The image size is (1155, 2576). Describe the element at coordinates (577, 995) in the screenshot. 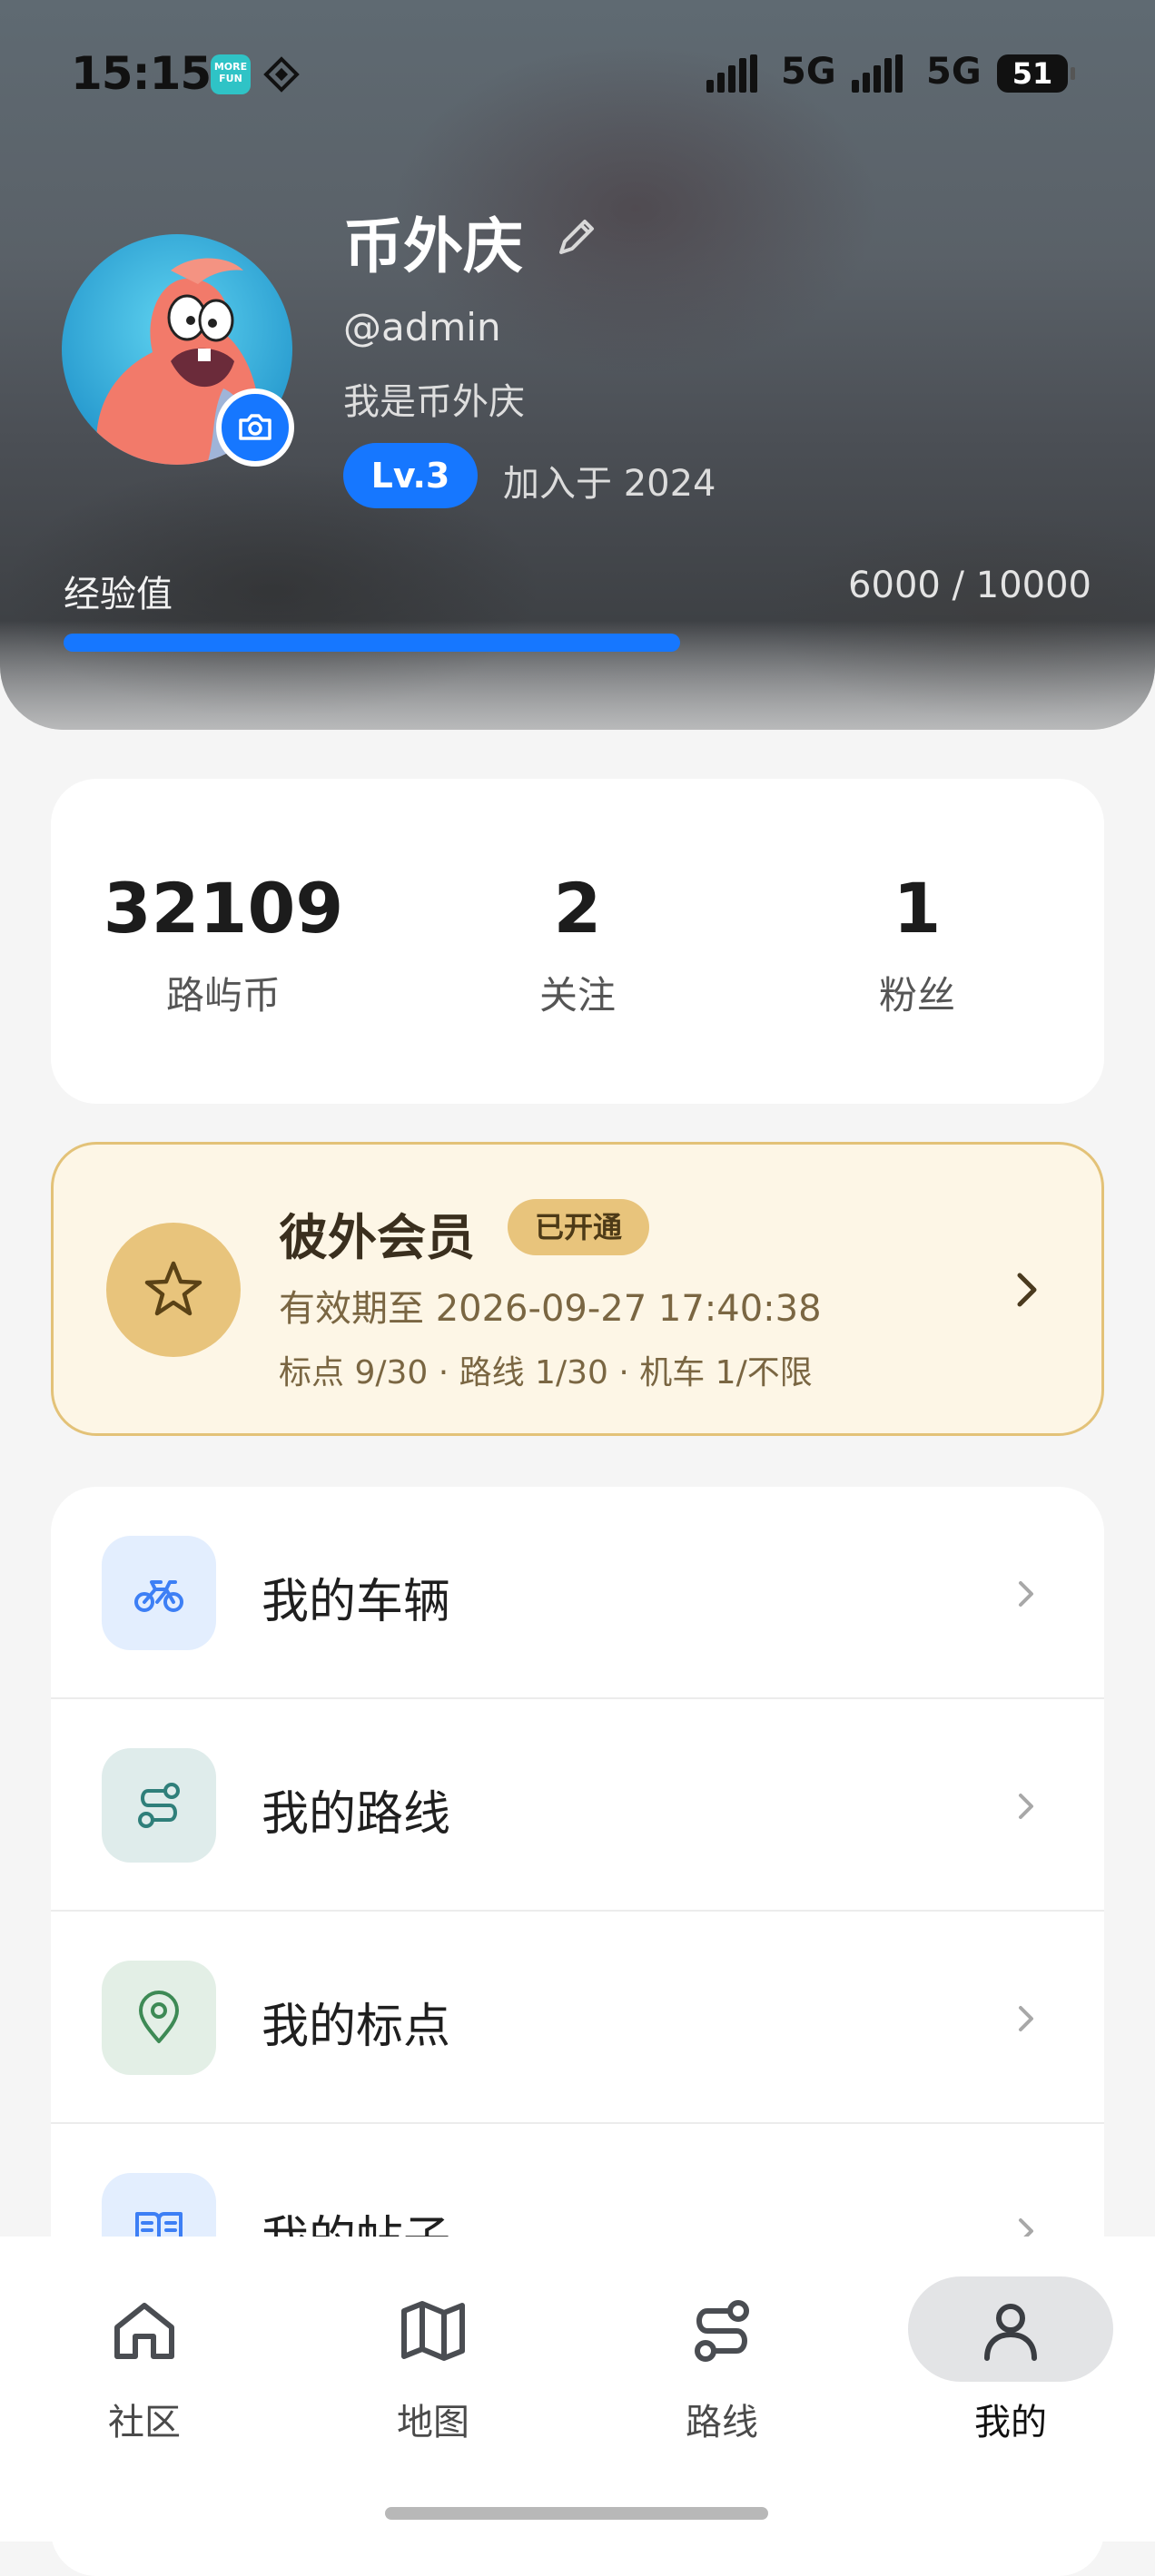

I see `stat-label: 关注` at that location.